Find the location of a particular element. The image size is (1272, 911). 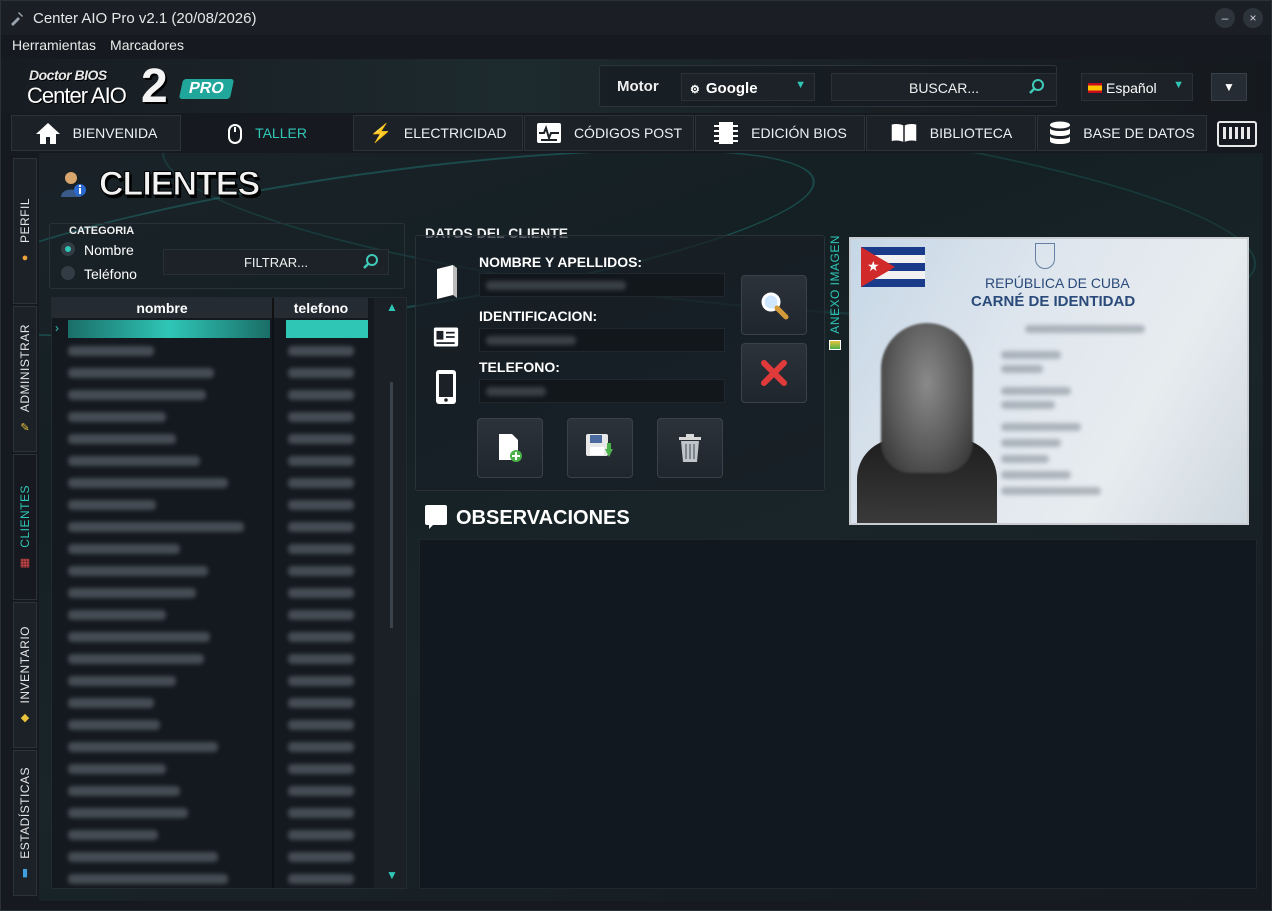

chip-icon is located at coordinates (726, 133).